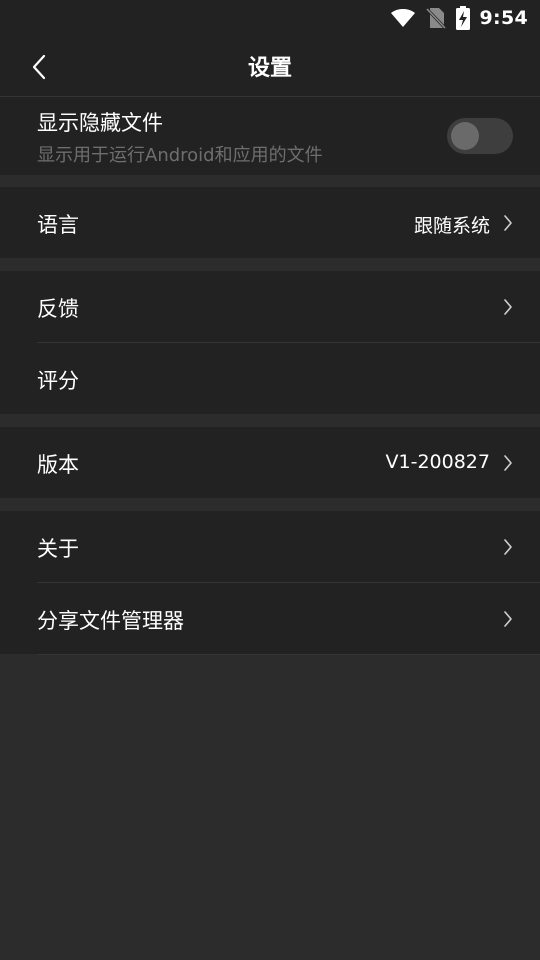 This screenshot has height=960, width=540. I want to click on language-value: 跟随系统, so click(451, 226).